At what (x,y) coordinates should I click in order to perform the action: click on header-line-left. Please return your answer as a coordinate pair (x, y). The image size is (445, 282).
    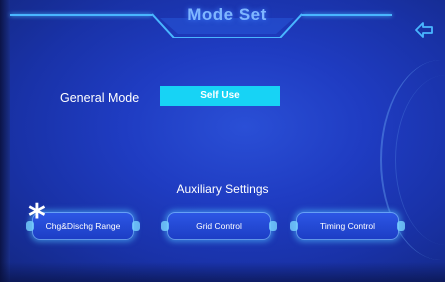
    Looking at the image, I should click on (81, 15).